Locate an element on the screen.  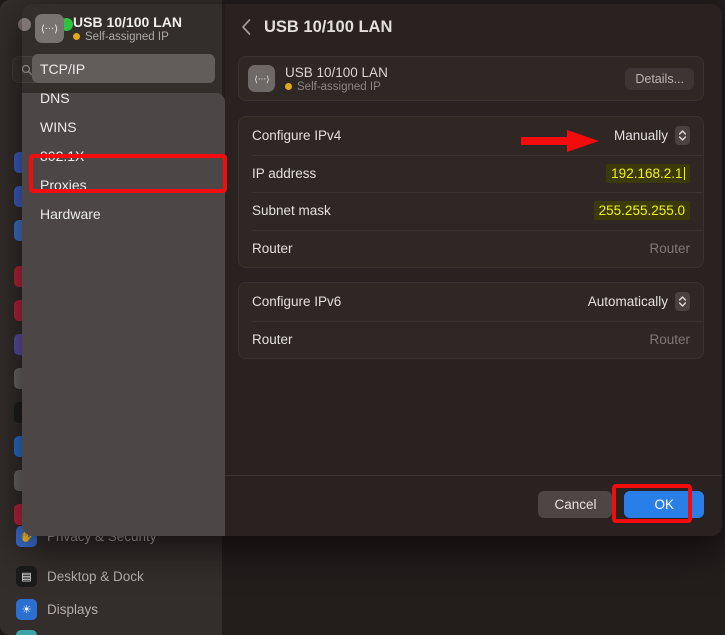
configure-ipv6-popup: Automatically is located at coordinates (638, 302).